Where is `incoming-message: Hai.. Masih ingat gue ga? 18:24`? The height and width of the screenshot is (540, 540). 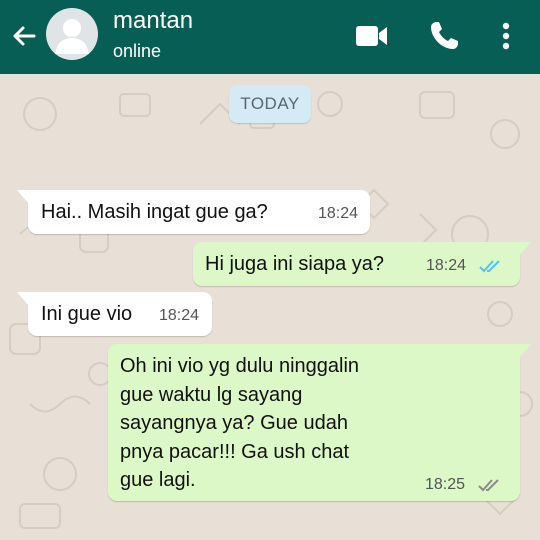 incoming-message: Hai.. Masih ingat gue ga? 18:24 is located at coordinates (193, 212).